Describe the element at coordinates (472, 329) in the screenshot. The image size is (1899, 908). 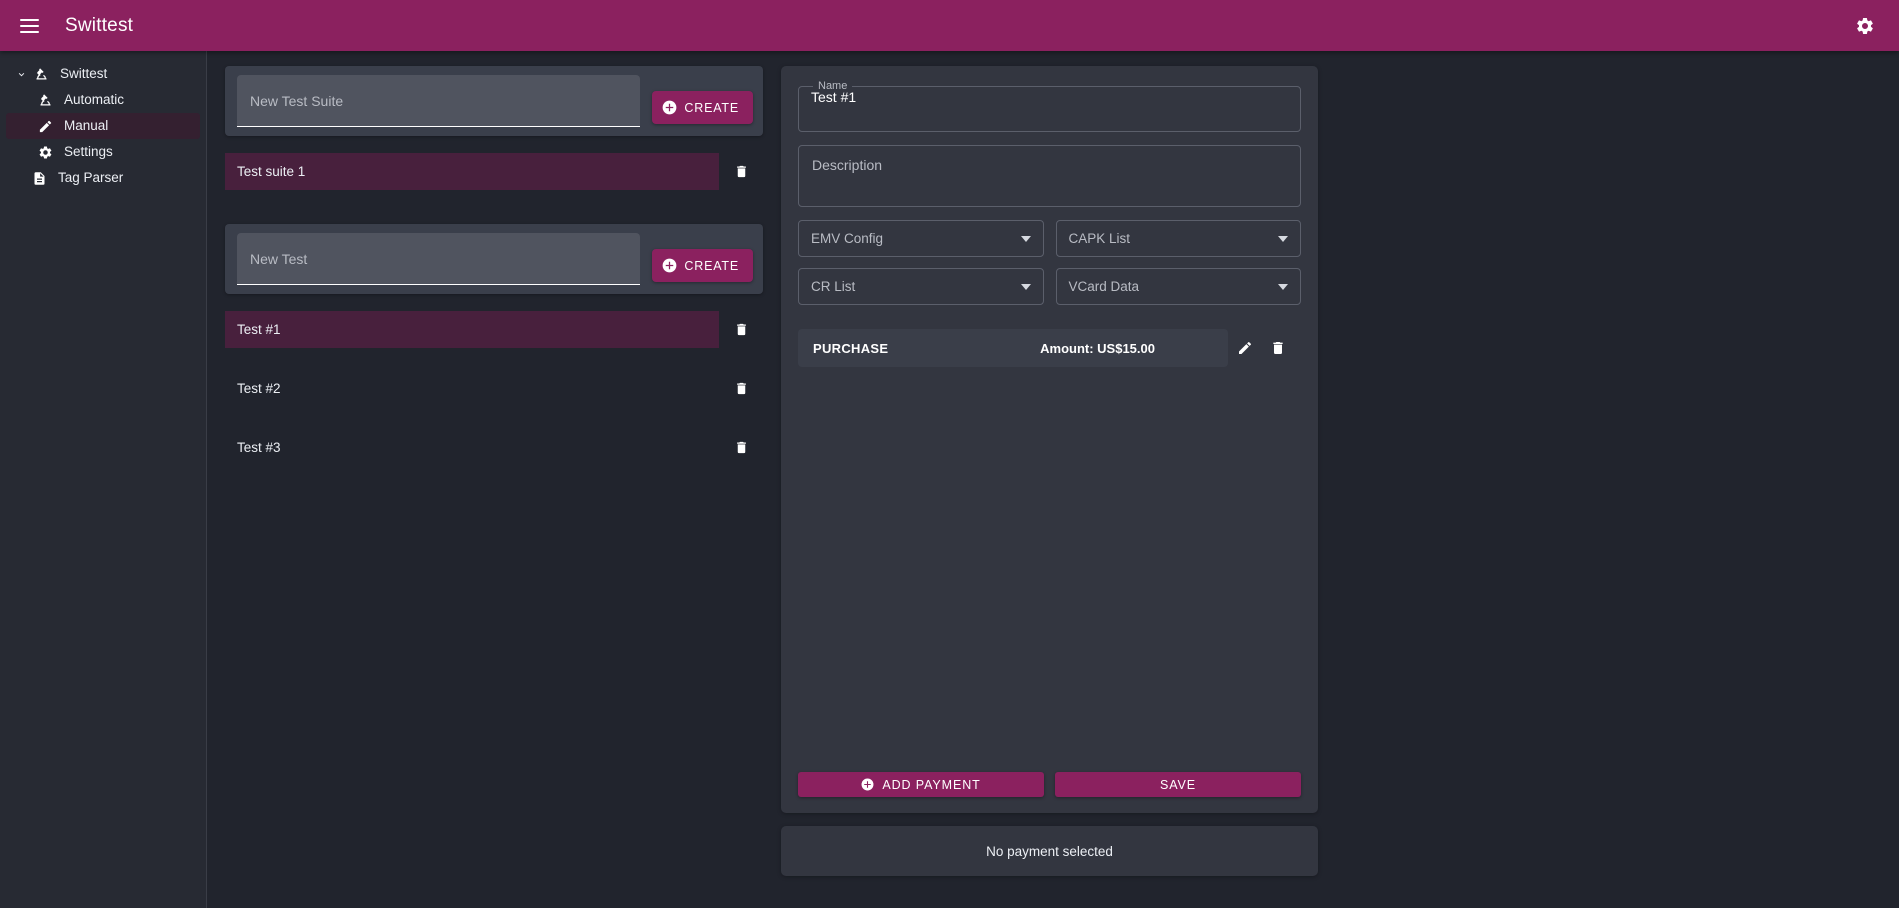
I see `test-name: Test #1` at that location.